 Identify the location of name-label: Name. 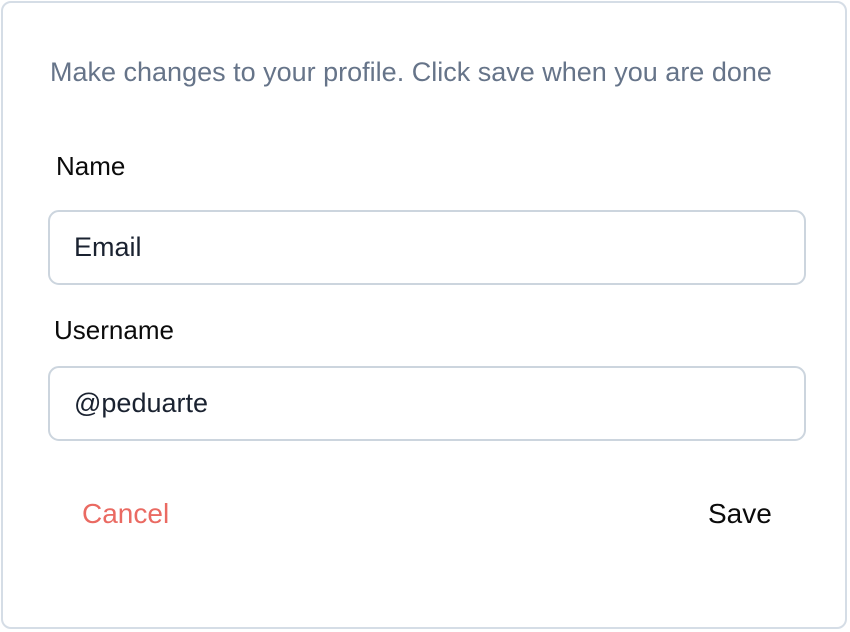
(91, 166).